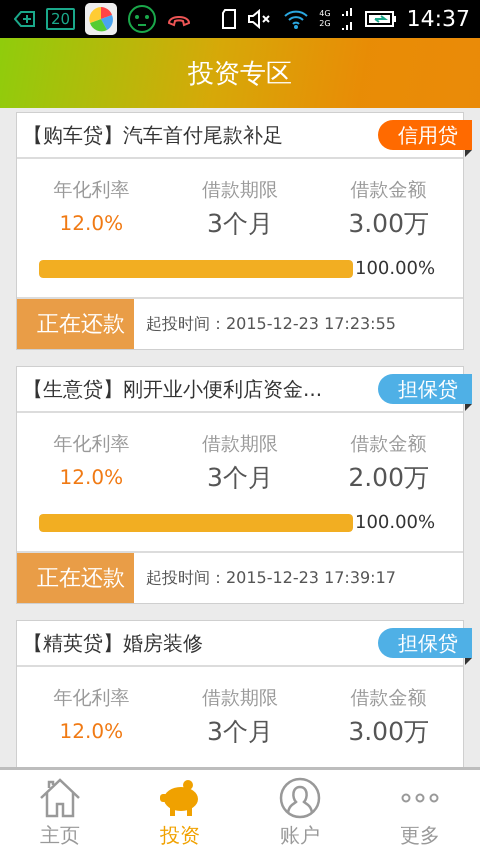 The height and width of the screenshot is (854, 480). Describe the element at coordinates (388, 478) in the screenshot. I see `stat-value: 2.00万` at that location.